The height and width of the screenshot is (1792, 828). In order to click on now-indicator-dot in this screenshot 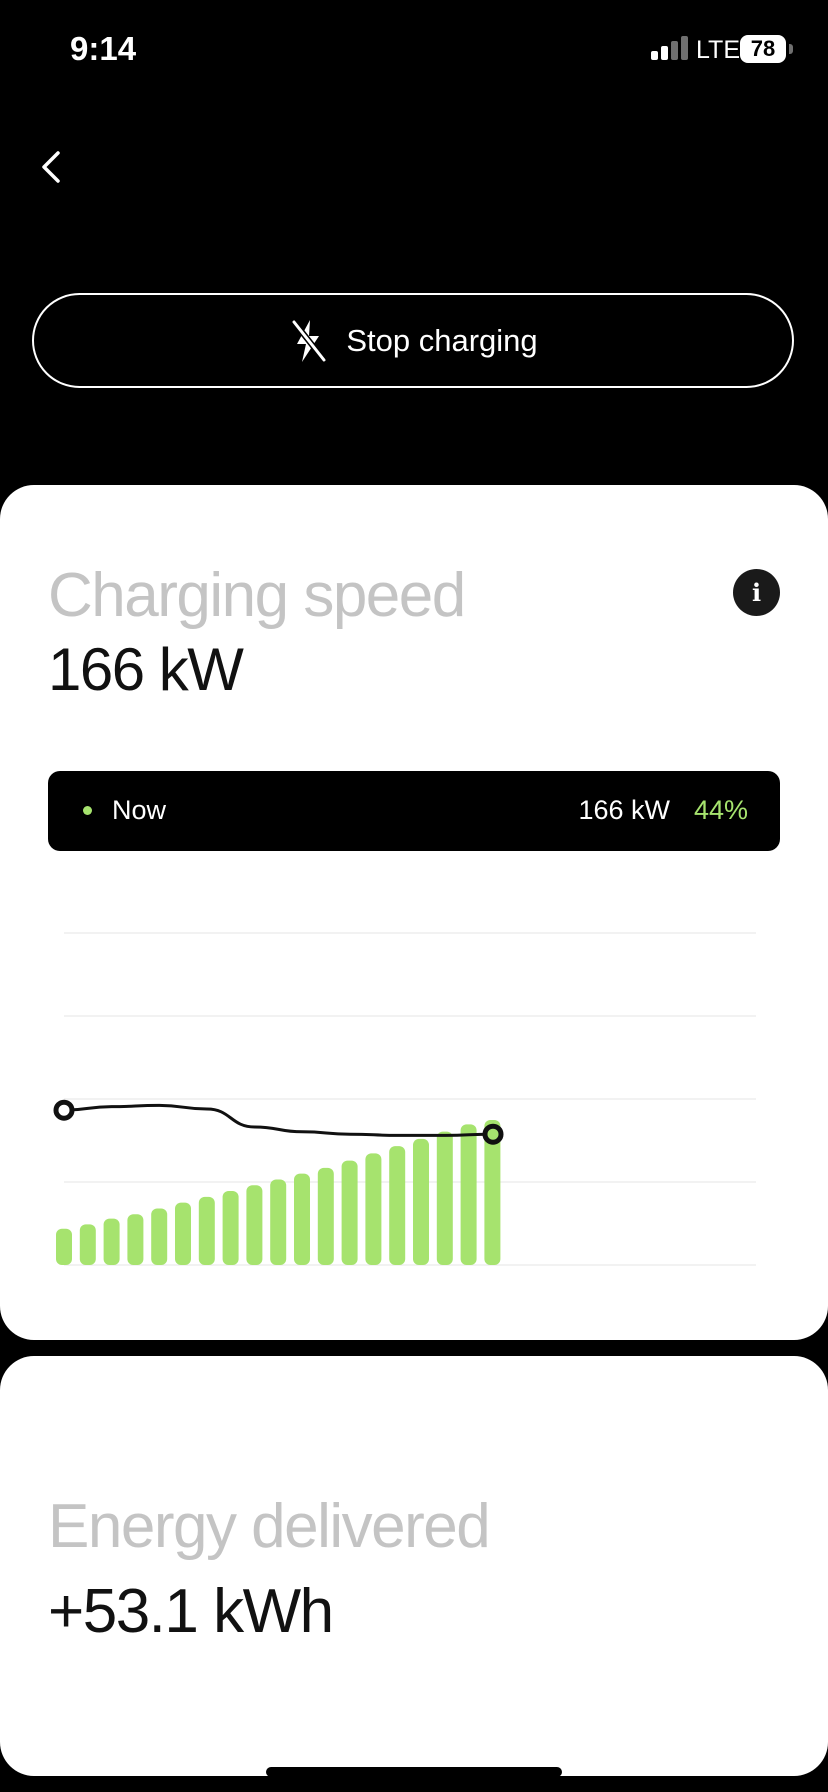, I will do `click(87, 810)`.